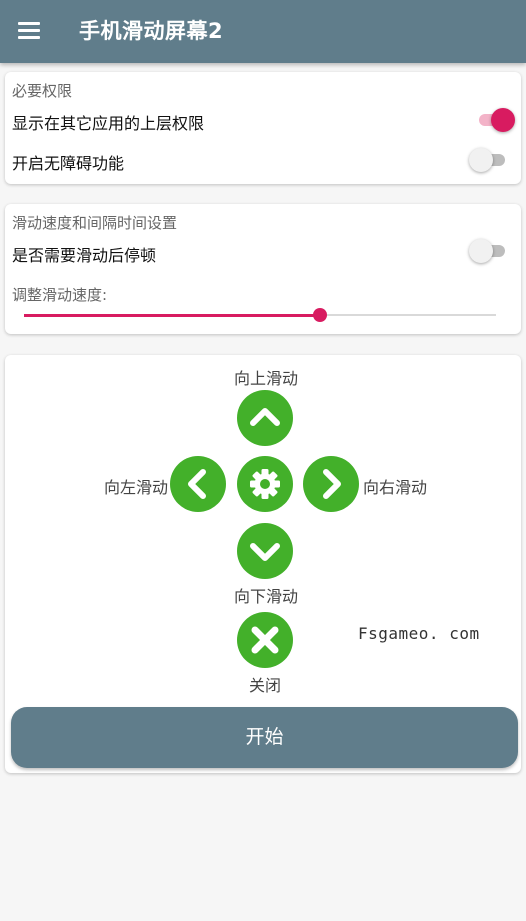 The image size is (526, 921). What do you see at coordinates (172, 315) in the screenshot?
I see `slider-fill` at bounding box center [172, 315].